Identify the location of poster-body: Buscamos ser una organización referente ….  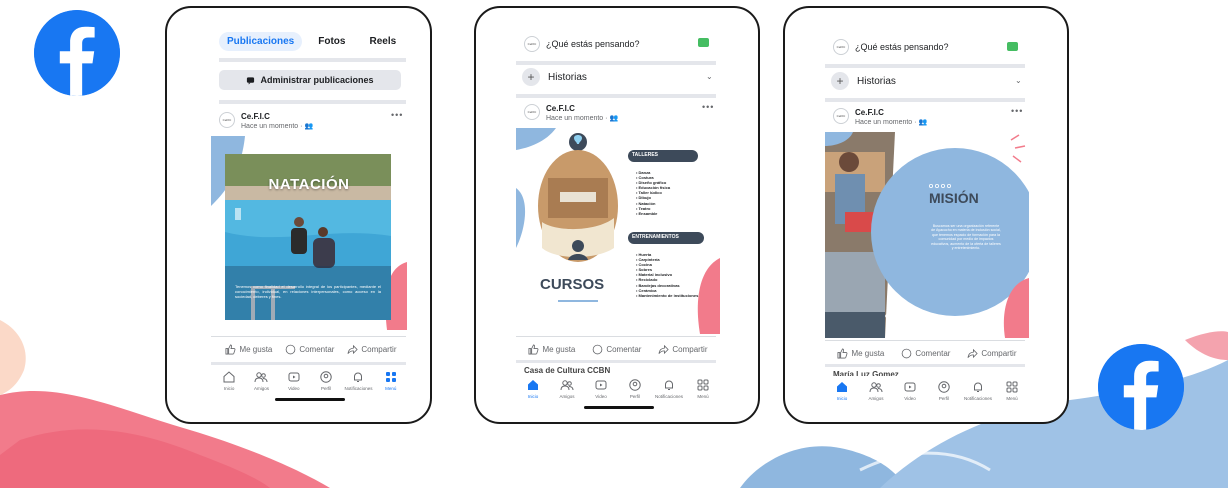
(966, 237).